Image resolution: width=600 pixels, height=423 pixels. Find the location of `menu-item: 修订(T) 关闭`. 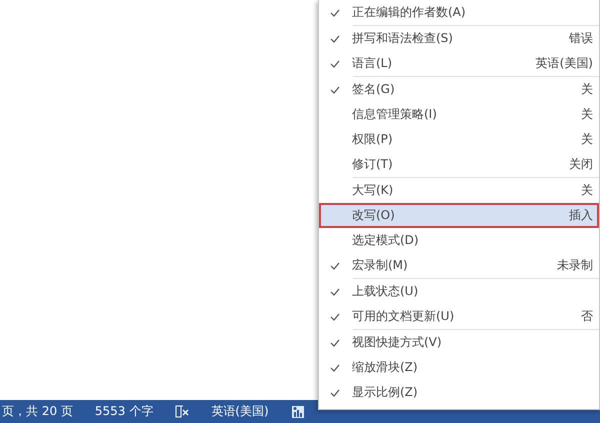

menu-item: 修订(T) 关闭 is located at coordinates (459, 164).